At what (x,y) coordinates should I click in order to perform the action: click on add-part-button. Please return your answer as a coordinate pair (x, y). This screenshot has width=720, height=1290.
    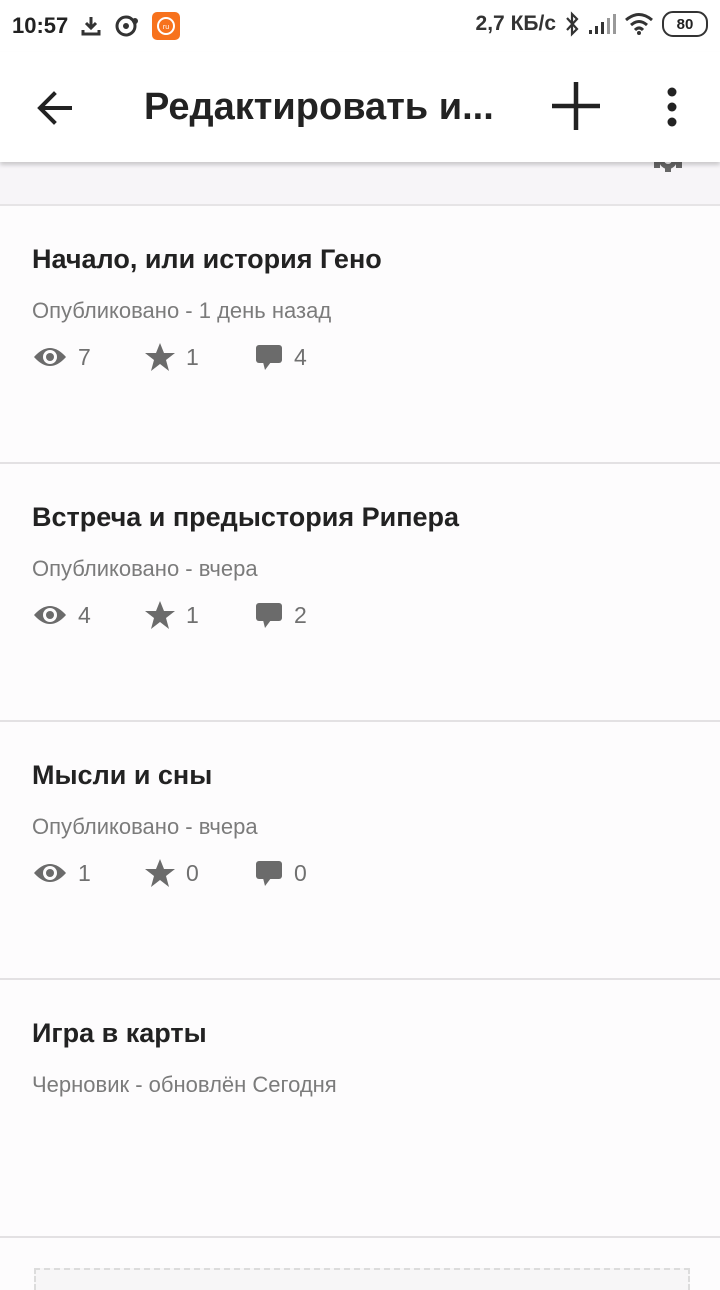
    Looking at the image, I should click on (576, 106).